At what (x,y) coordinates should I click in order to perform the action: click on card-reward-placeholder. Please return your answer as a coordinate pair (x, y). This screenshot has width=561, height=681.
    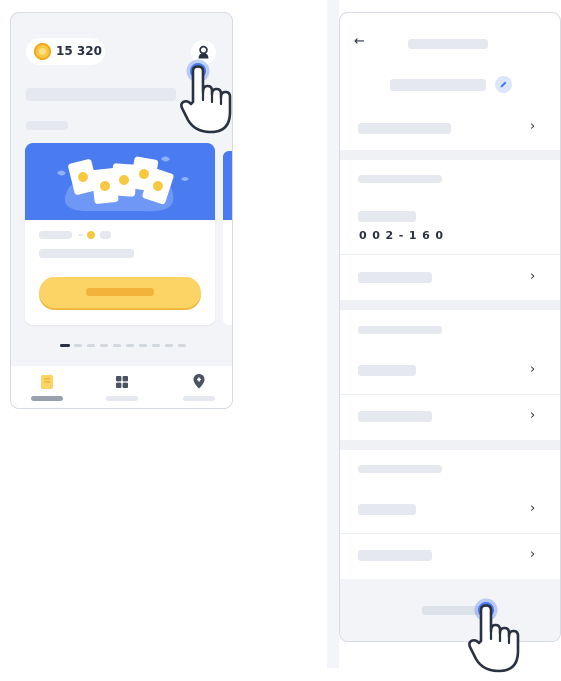
    Looking at the image, I should click on (105, 235).